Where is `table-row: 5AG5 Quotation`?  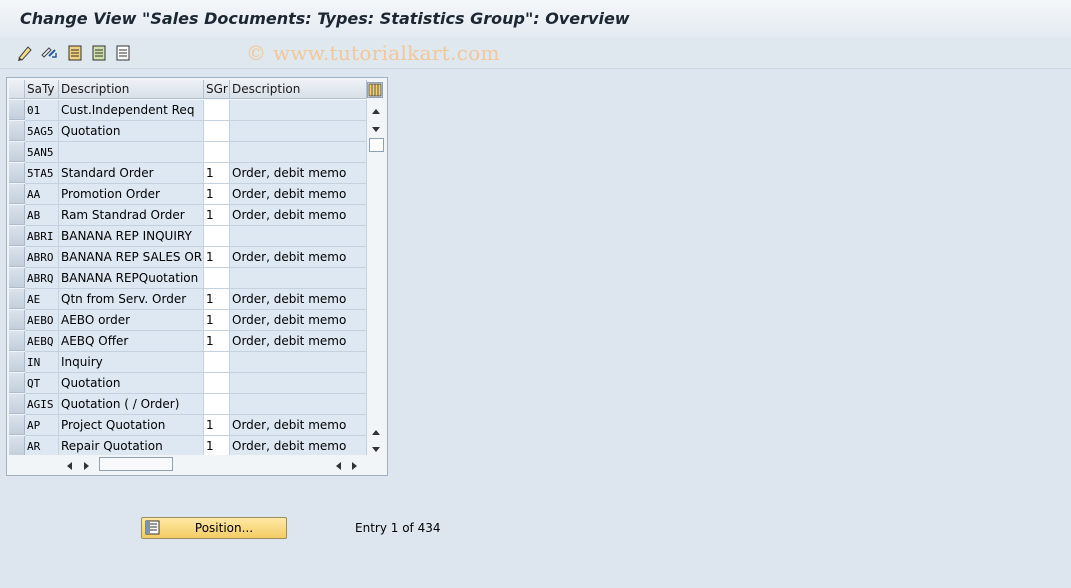 table-row: 5AG5 Quotation is located at coordinates (187, 131).